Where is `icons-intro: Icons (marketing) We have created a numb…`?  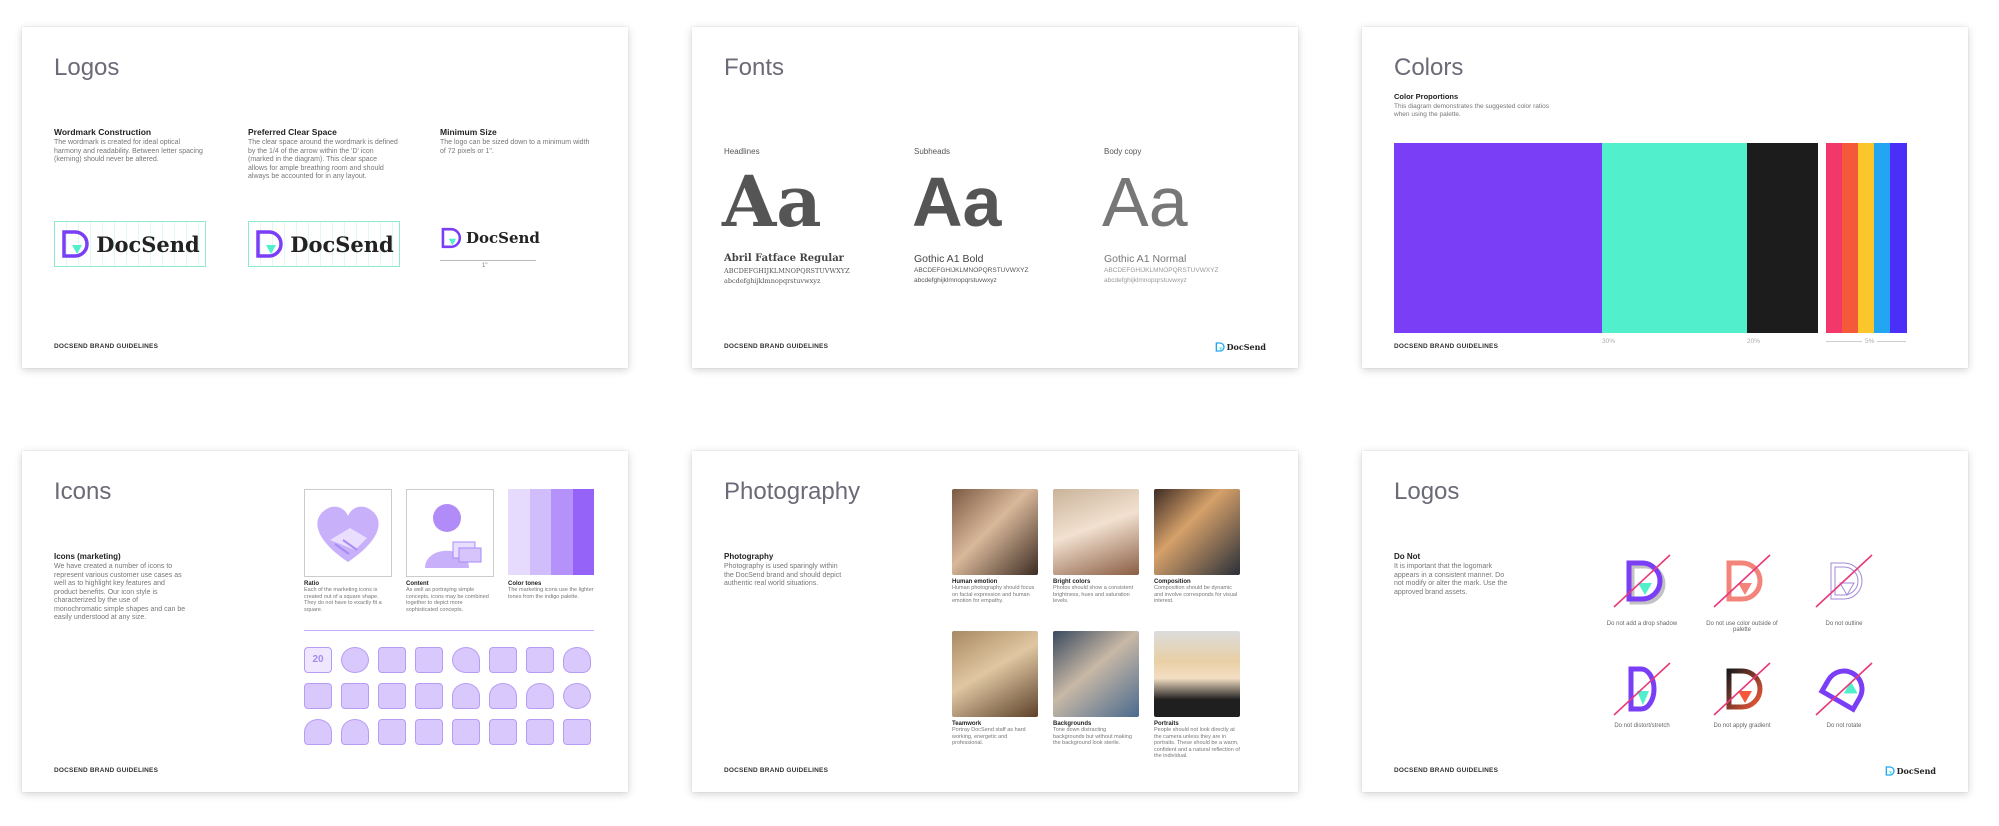
icons-intro: Icons (marketing) We have created a numb… is located at coordinates (120, 587).